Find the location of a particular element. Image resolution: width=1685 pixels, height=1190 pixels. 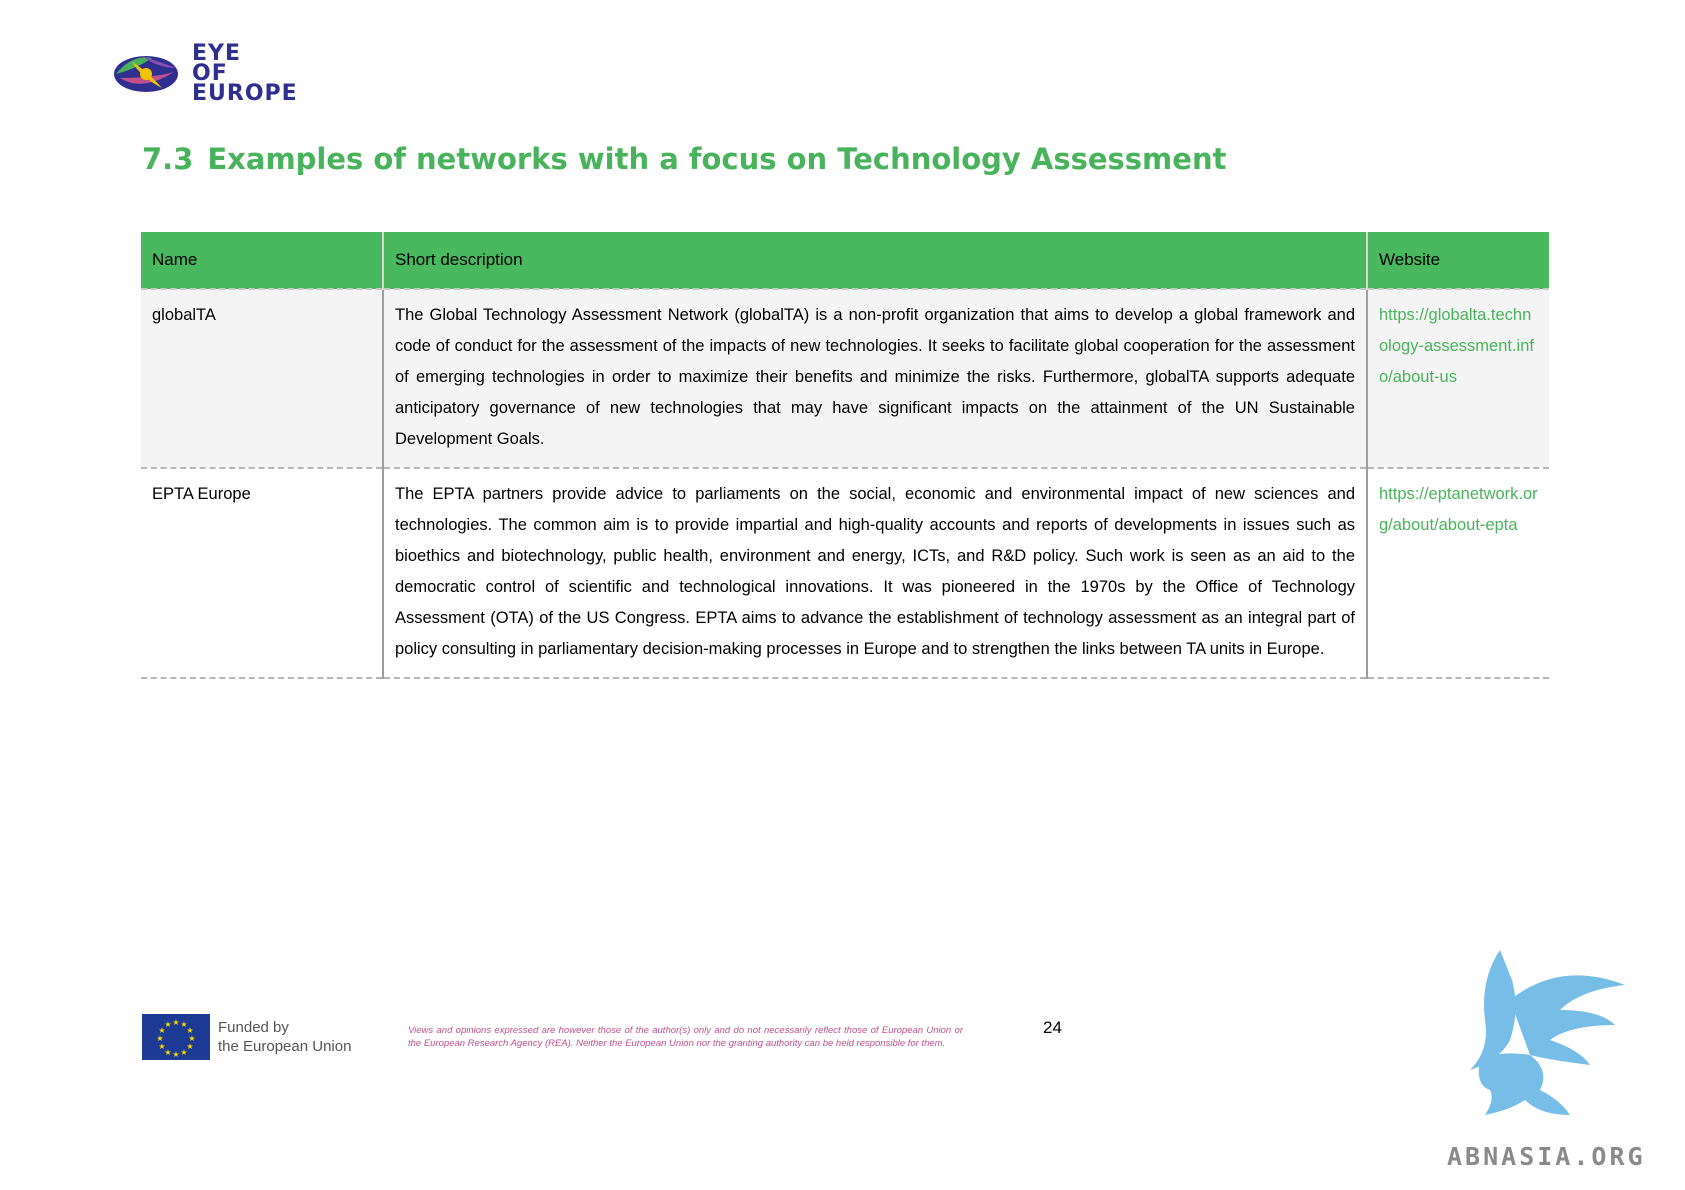

eye-of-europe-logo: EYE OF EUROPE is located at coordinates (205, 74).